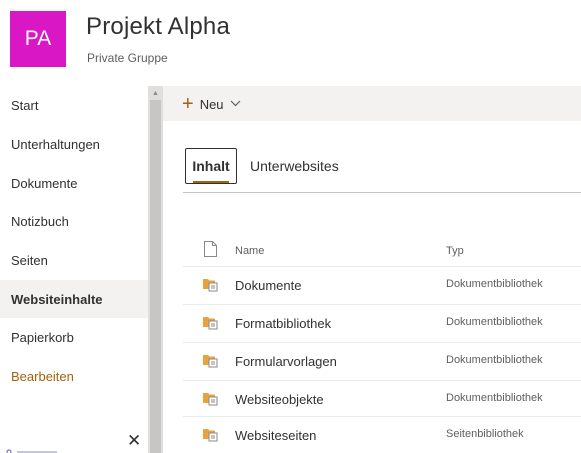 This screenshot has height=453, width=581. I want to click on tabs-divider, so click(382, 192).